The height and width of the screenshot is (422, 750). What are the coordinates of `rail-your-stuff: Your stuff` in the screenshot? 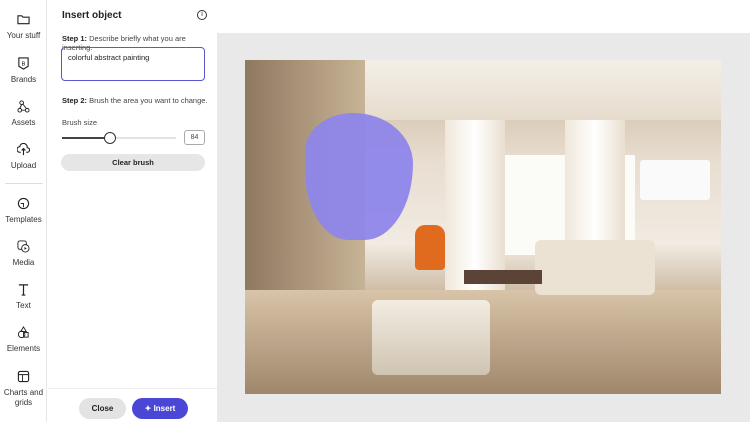 It's located at (23, 27).